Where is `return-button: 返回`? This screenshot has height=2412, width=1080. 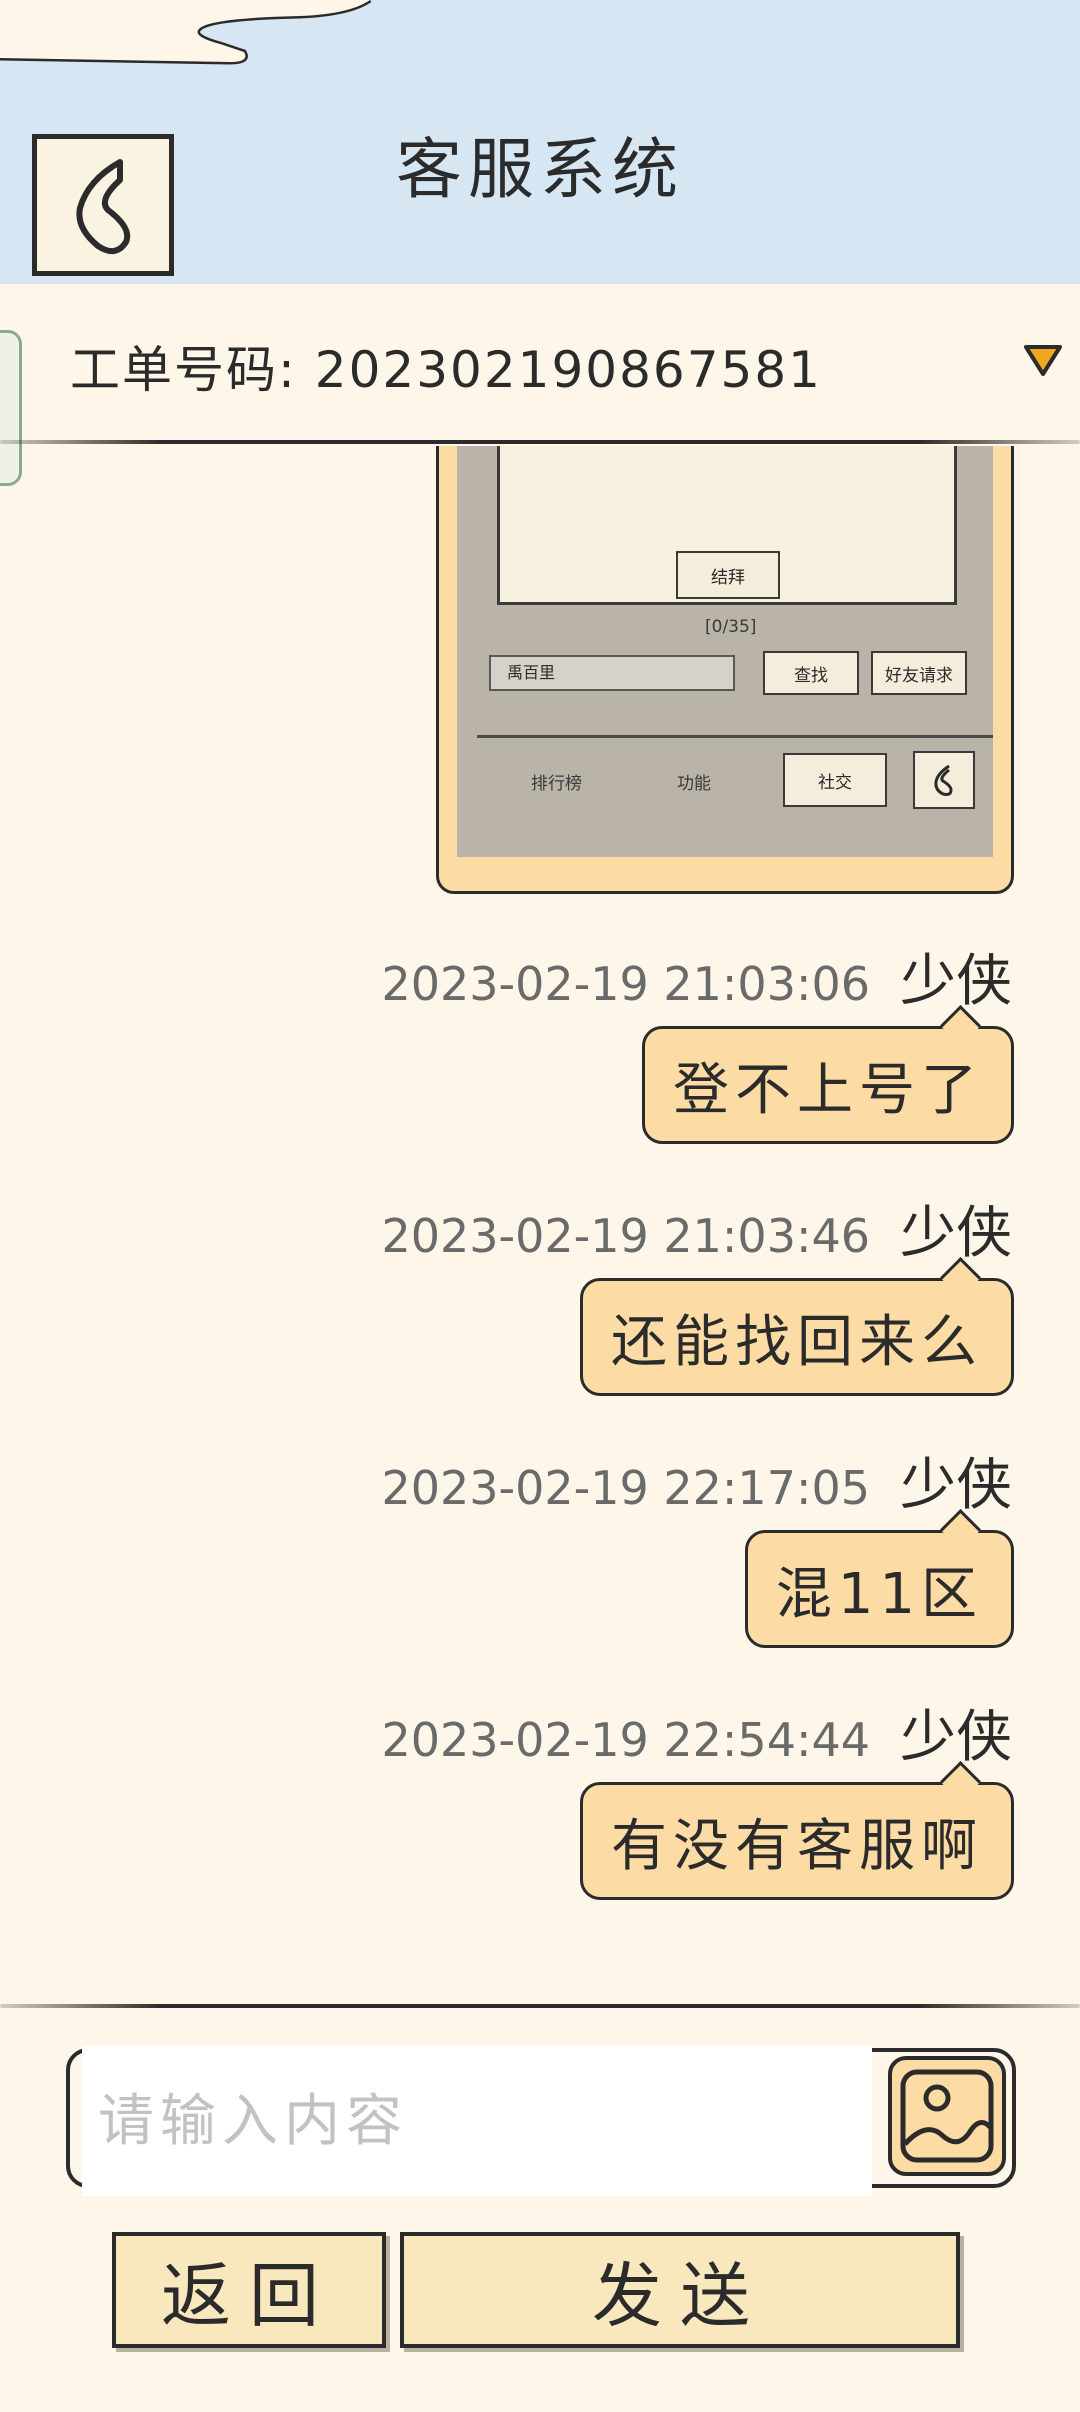 return-button: 返回 is located at coordinates (249, 2290).